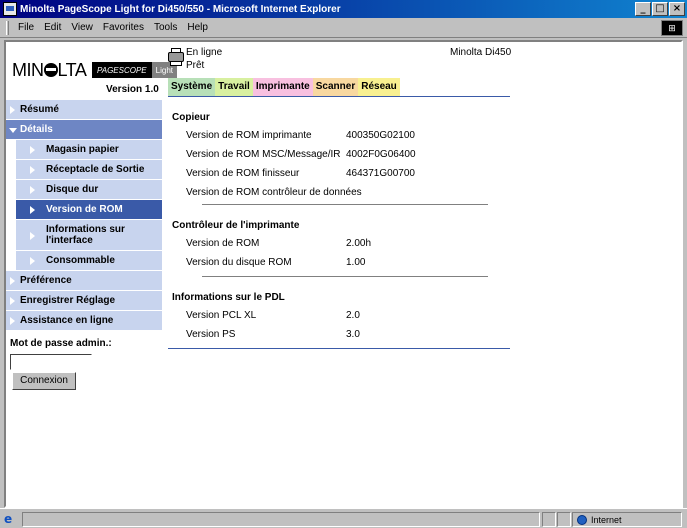 This screenshot has width=687, height=528. What do you see at coordinates (239, 262) in the screenshot?
I see `row-label: Version du disque ROM` at bounding box center [239, 262].